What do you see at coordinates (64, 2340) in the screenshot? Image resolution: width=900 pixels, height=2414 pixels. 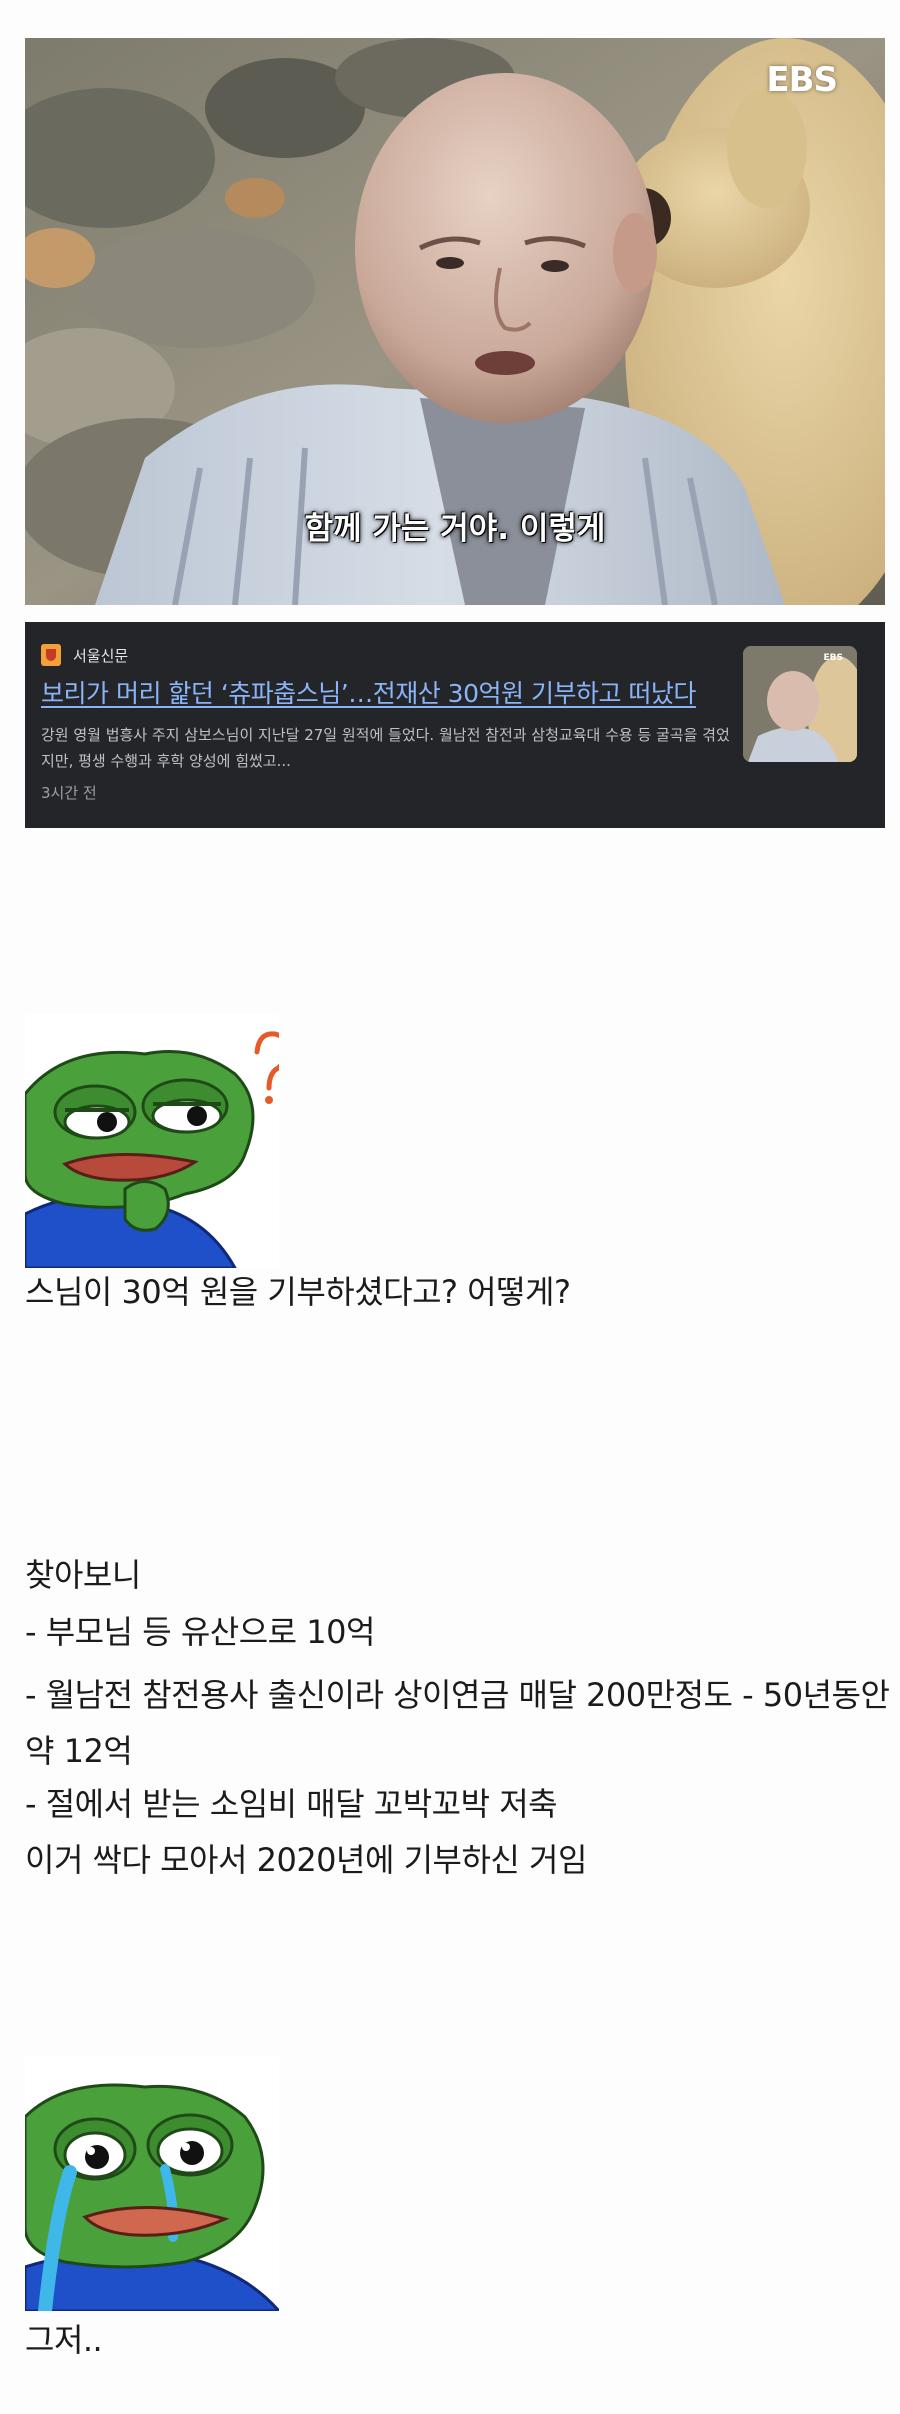 I see `ending-text: 그저..` at bounding box center [64, 2340].